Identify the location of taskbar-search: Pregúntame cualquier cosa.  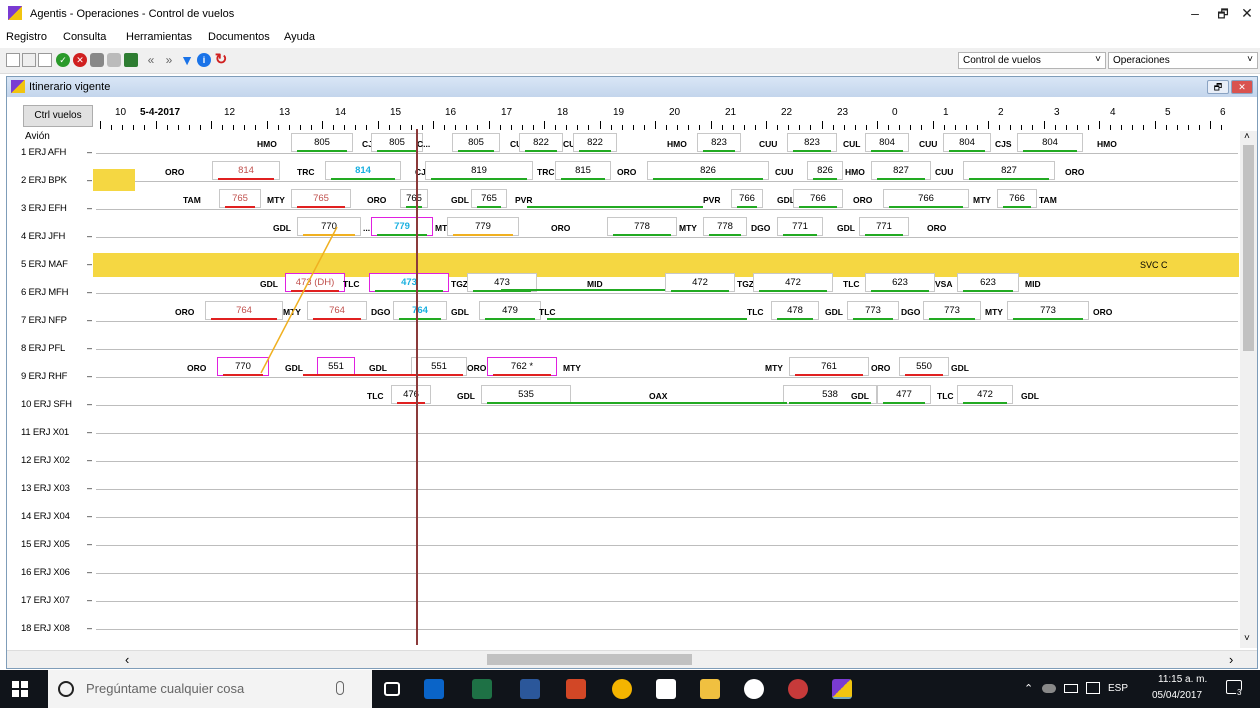
(210, 689).